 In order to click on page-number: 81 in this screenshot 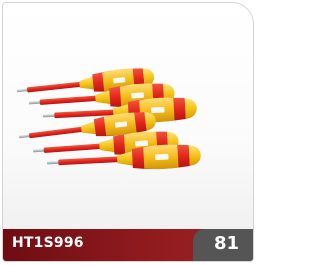, I will do `click(226, 243)`.